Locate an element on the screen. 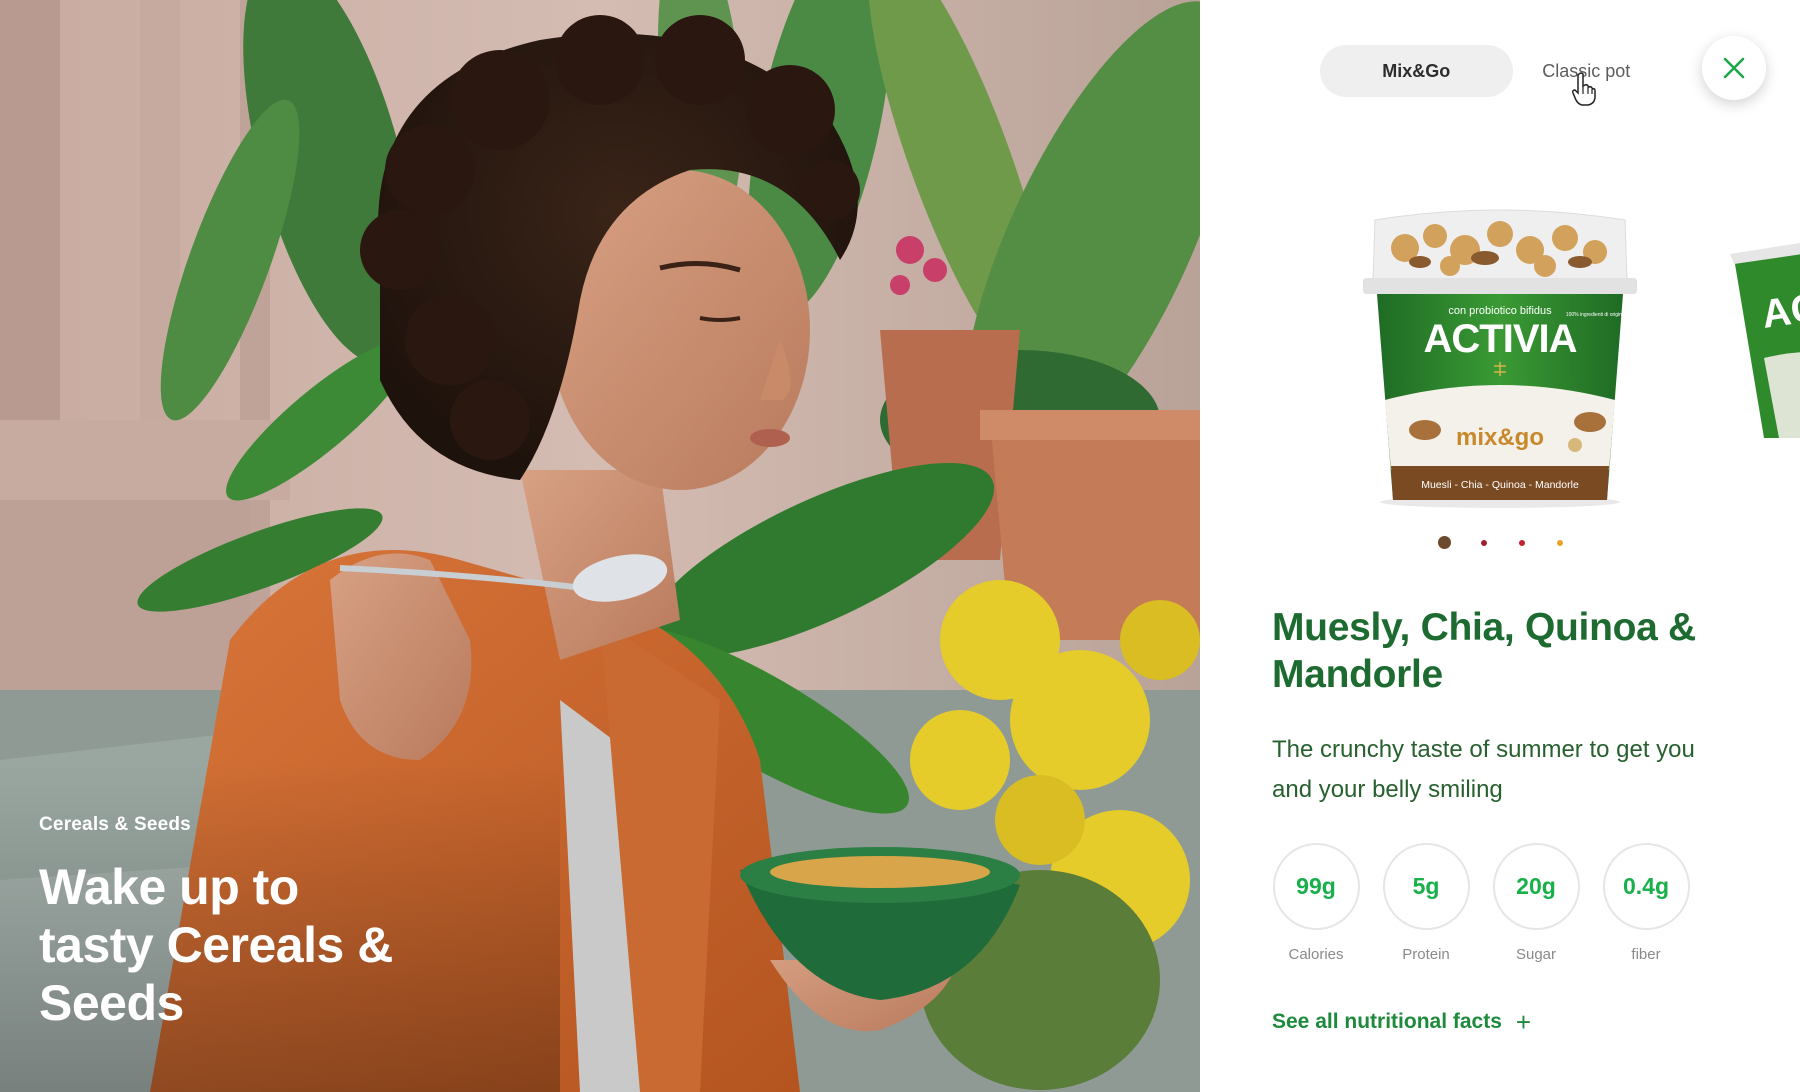  nutrient-protein: 5g Protein is located at coordinates (1426, 903).